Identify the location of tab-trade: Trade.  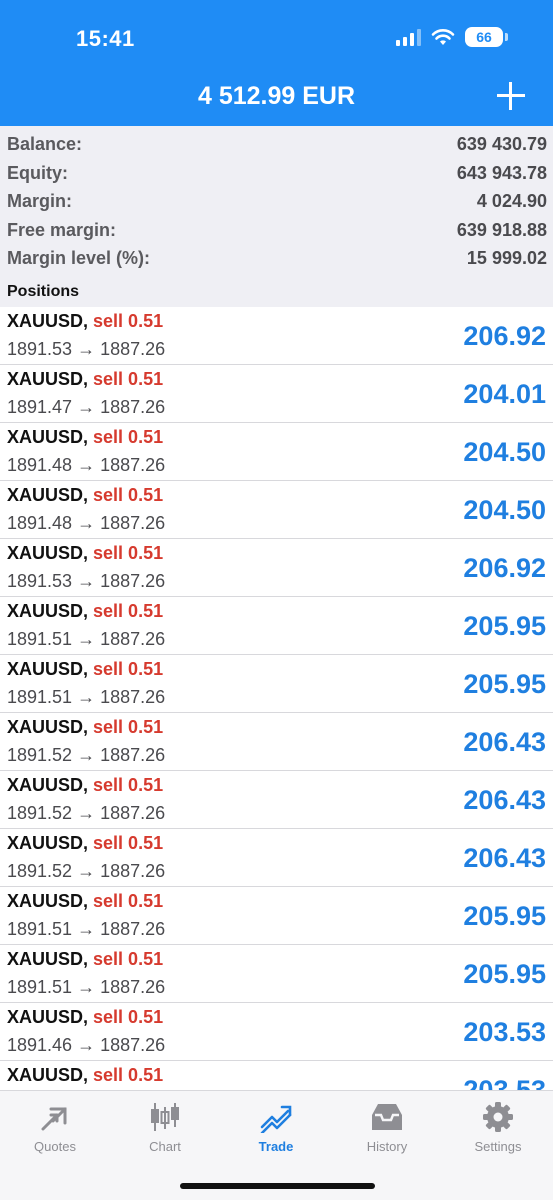
(276, 1131).